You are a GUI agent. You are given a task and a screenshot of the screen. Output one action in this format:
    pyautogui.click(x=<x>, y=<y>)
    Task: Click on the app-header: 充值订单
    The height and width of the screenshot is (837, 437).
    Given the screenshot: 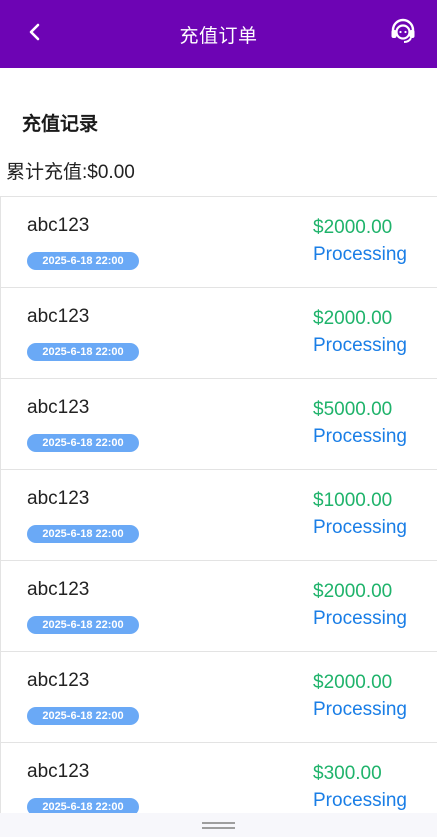 What is the action you would take?
    pyautogui.click(x=218, y=34)
    